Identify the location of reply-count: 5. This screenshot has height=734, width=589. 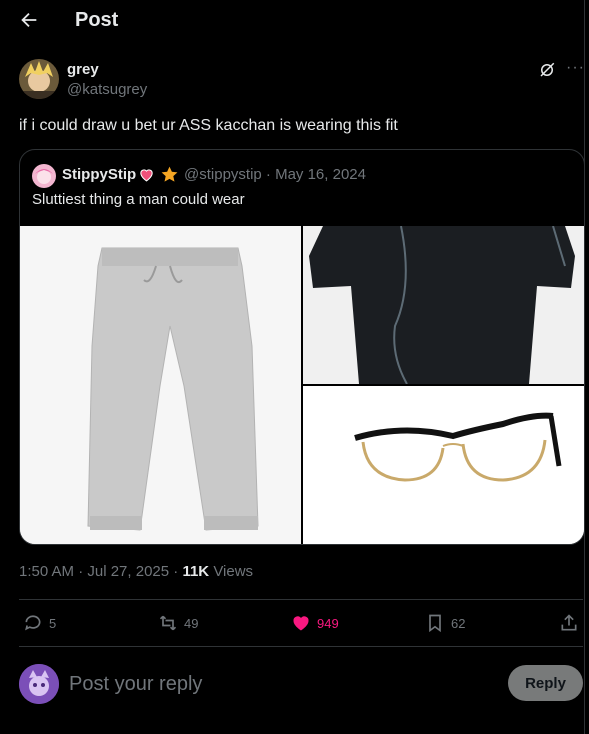
(53, 623).